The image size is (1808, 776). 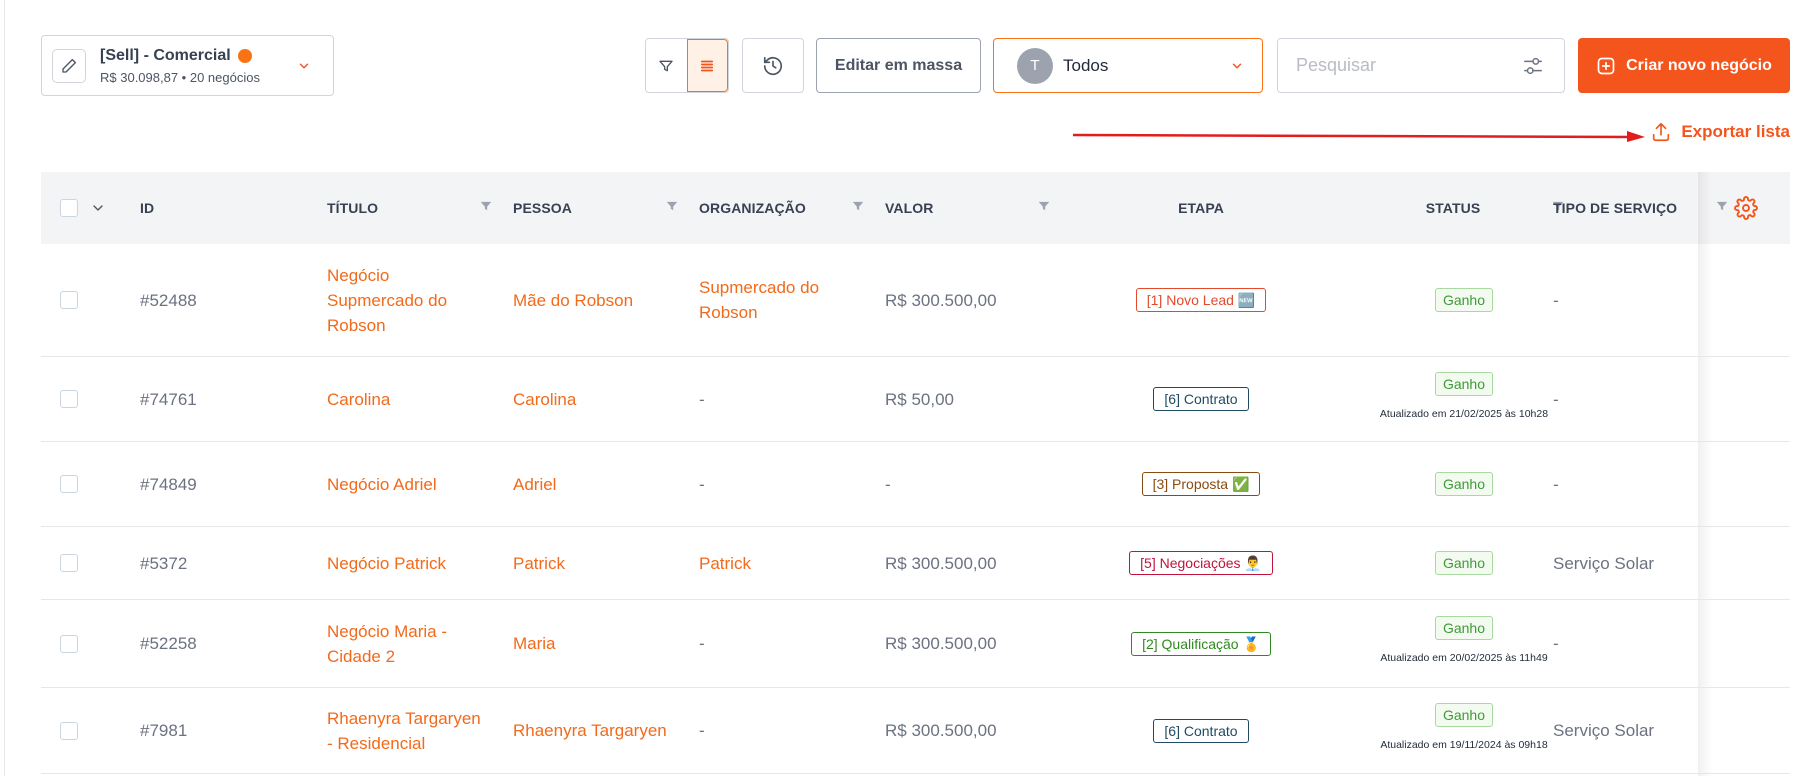 I want to click on page-left-border, so click(x=4, y=388).